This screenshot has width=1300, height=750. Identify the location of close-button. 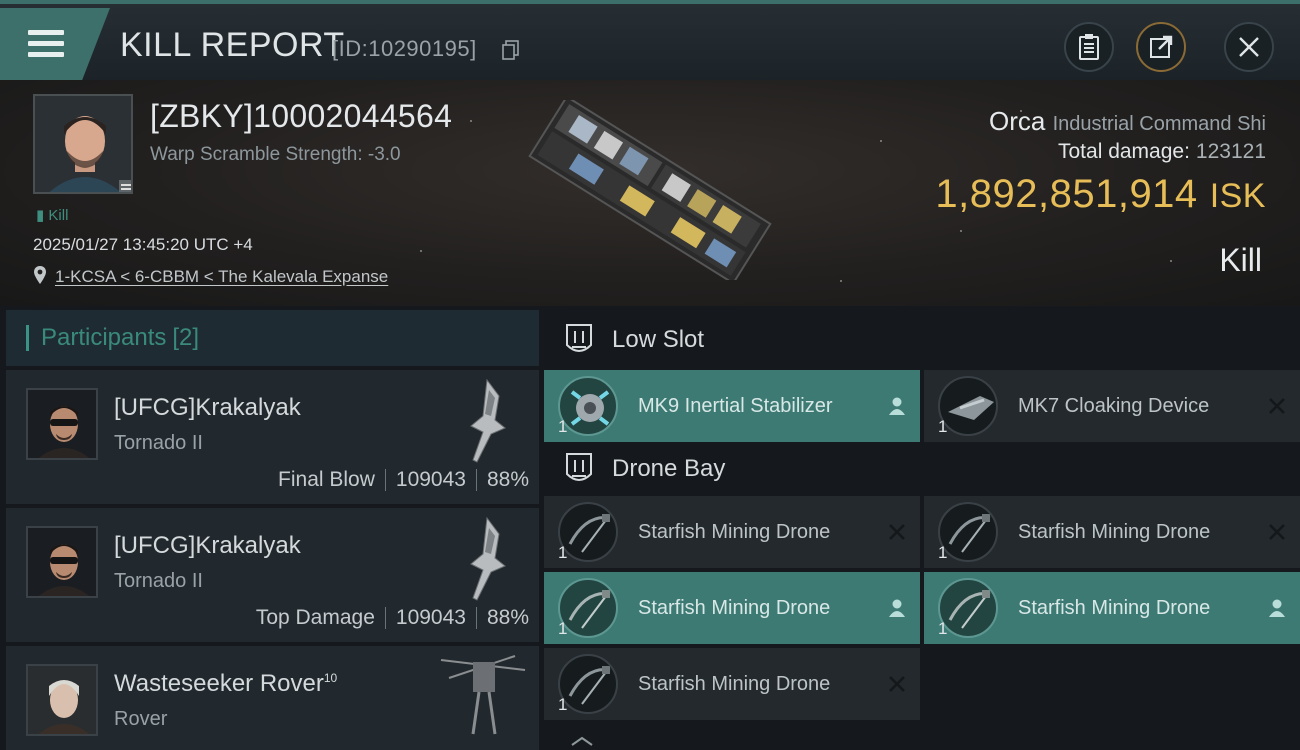
(1249, 47).